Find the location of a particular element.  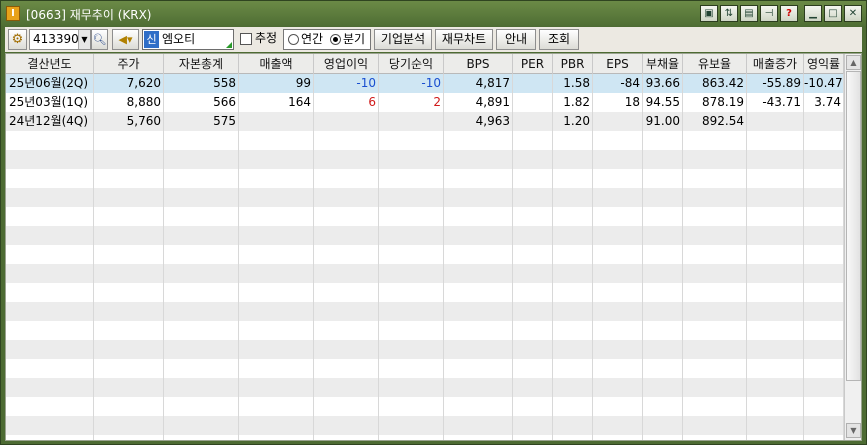

settings-gear-icon: ⚙ is located at coordinates (17, 39).